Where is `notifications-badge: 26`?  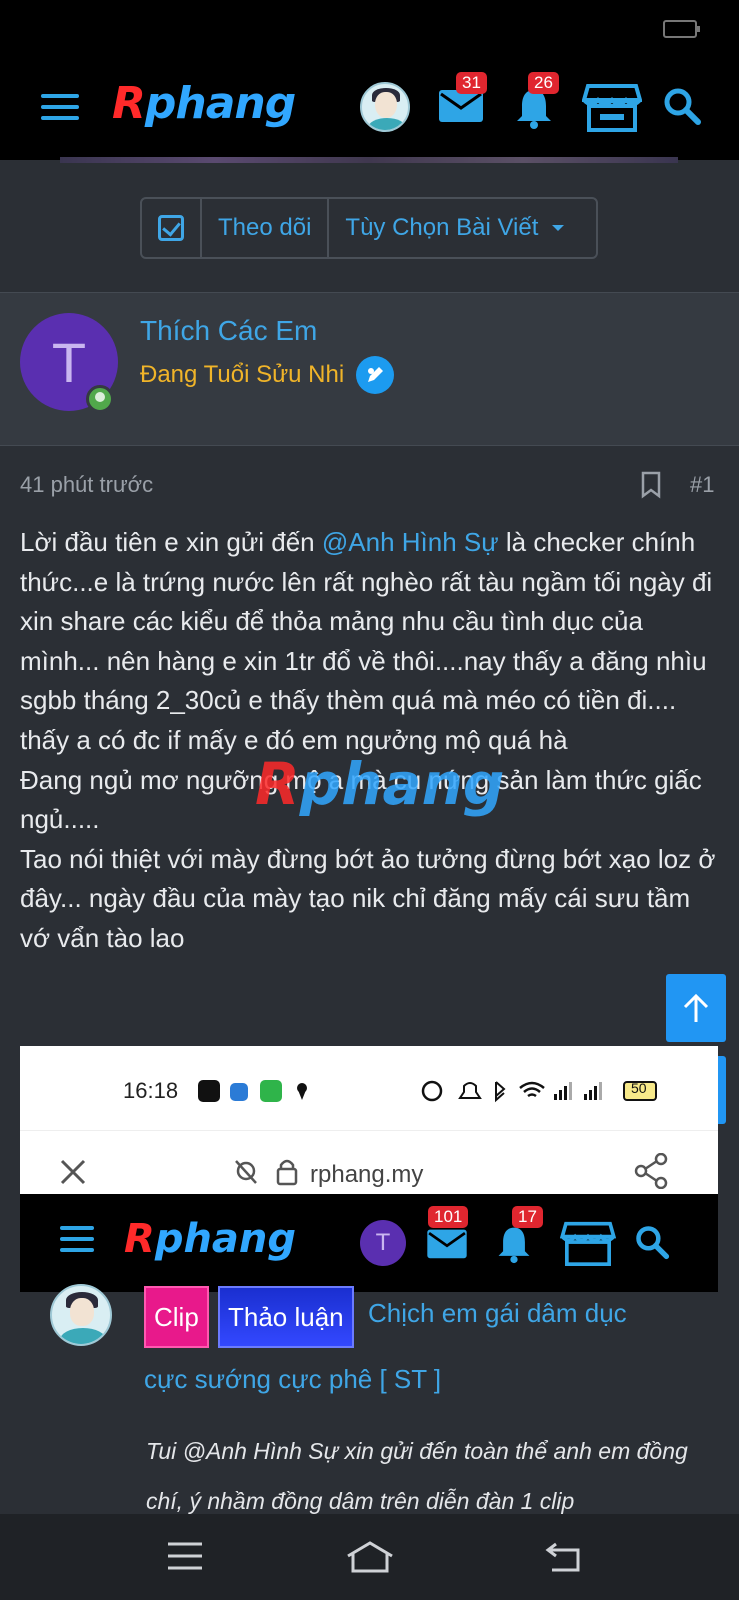
notifications-badge: 26 is located at coordinates (543, 83).